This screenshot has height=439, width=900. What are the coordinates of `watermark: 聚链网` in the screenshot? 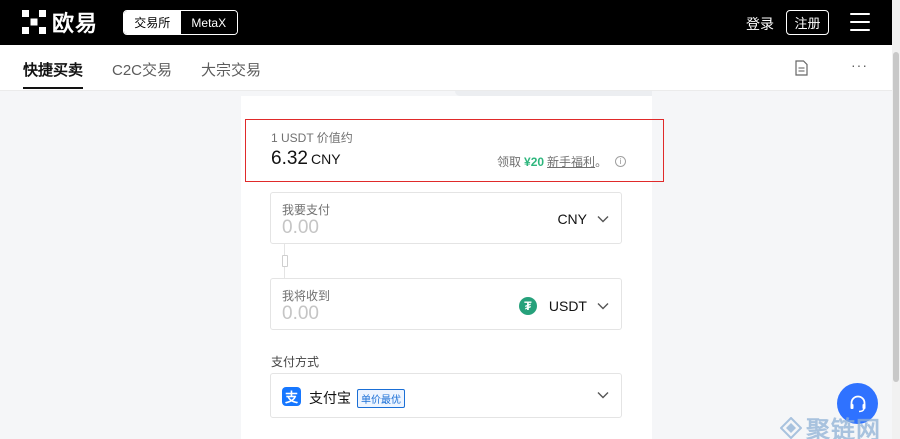 It's located at (830, 424).